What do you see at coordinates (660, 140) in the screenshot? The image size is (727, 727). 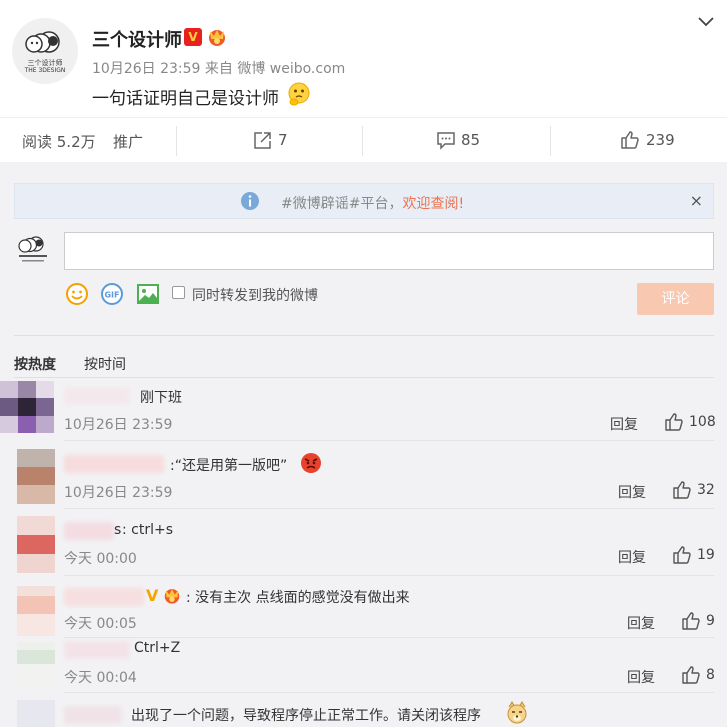 I see `like-count: 239` at bounding box center [660, 140].